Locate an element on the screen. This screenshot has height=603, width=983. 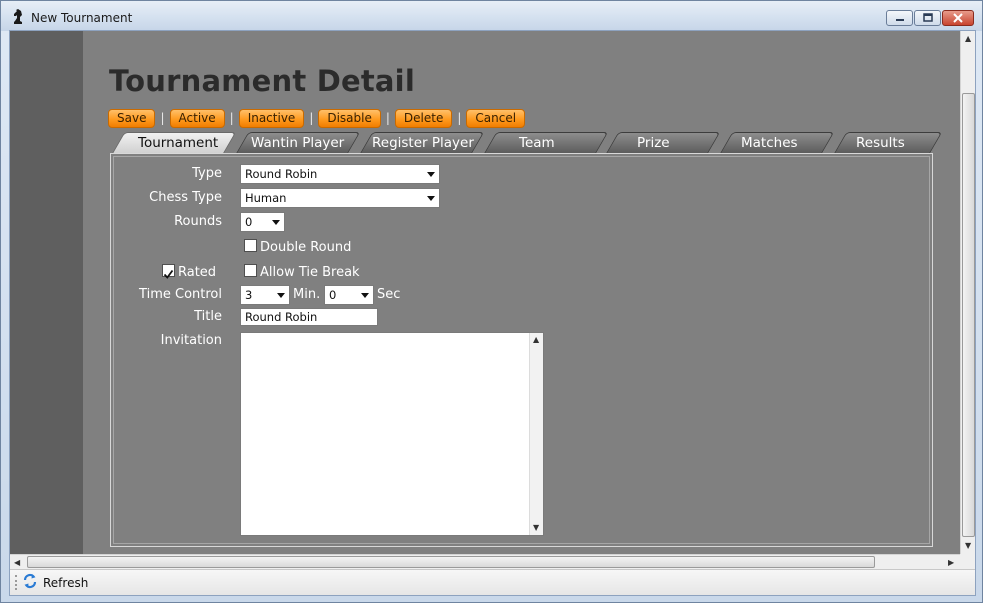
scroll-left-icon: ◀ is located at coordinates (17, 562).